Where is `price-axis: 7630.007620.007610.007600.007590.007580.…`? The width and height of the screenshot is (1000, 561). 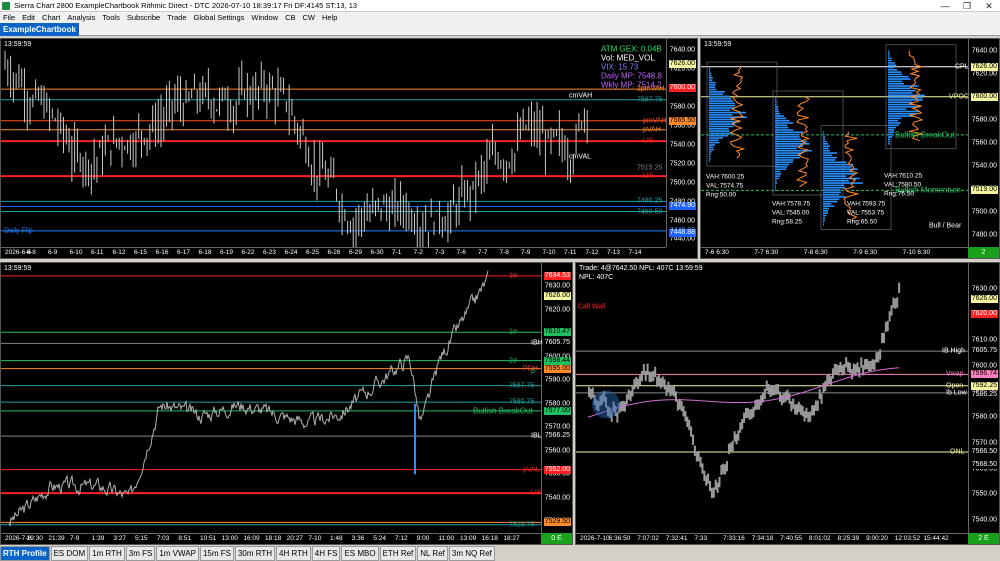
price-axis: 7630.007620.007610.007600.007590.007580.… is located at coordinates (556, 398).